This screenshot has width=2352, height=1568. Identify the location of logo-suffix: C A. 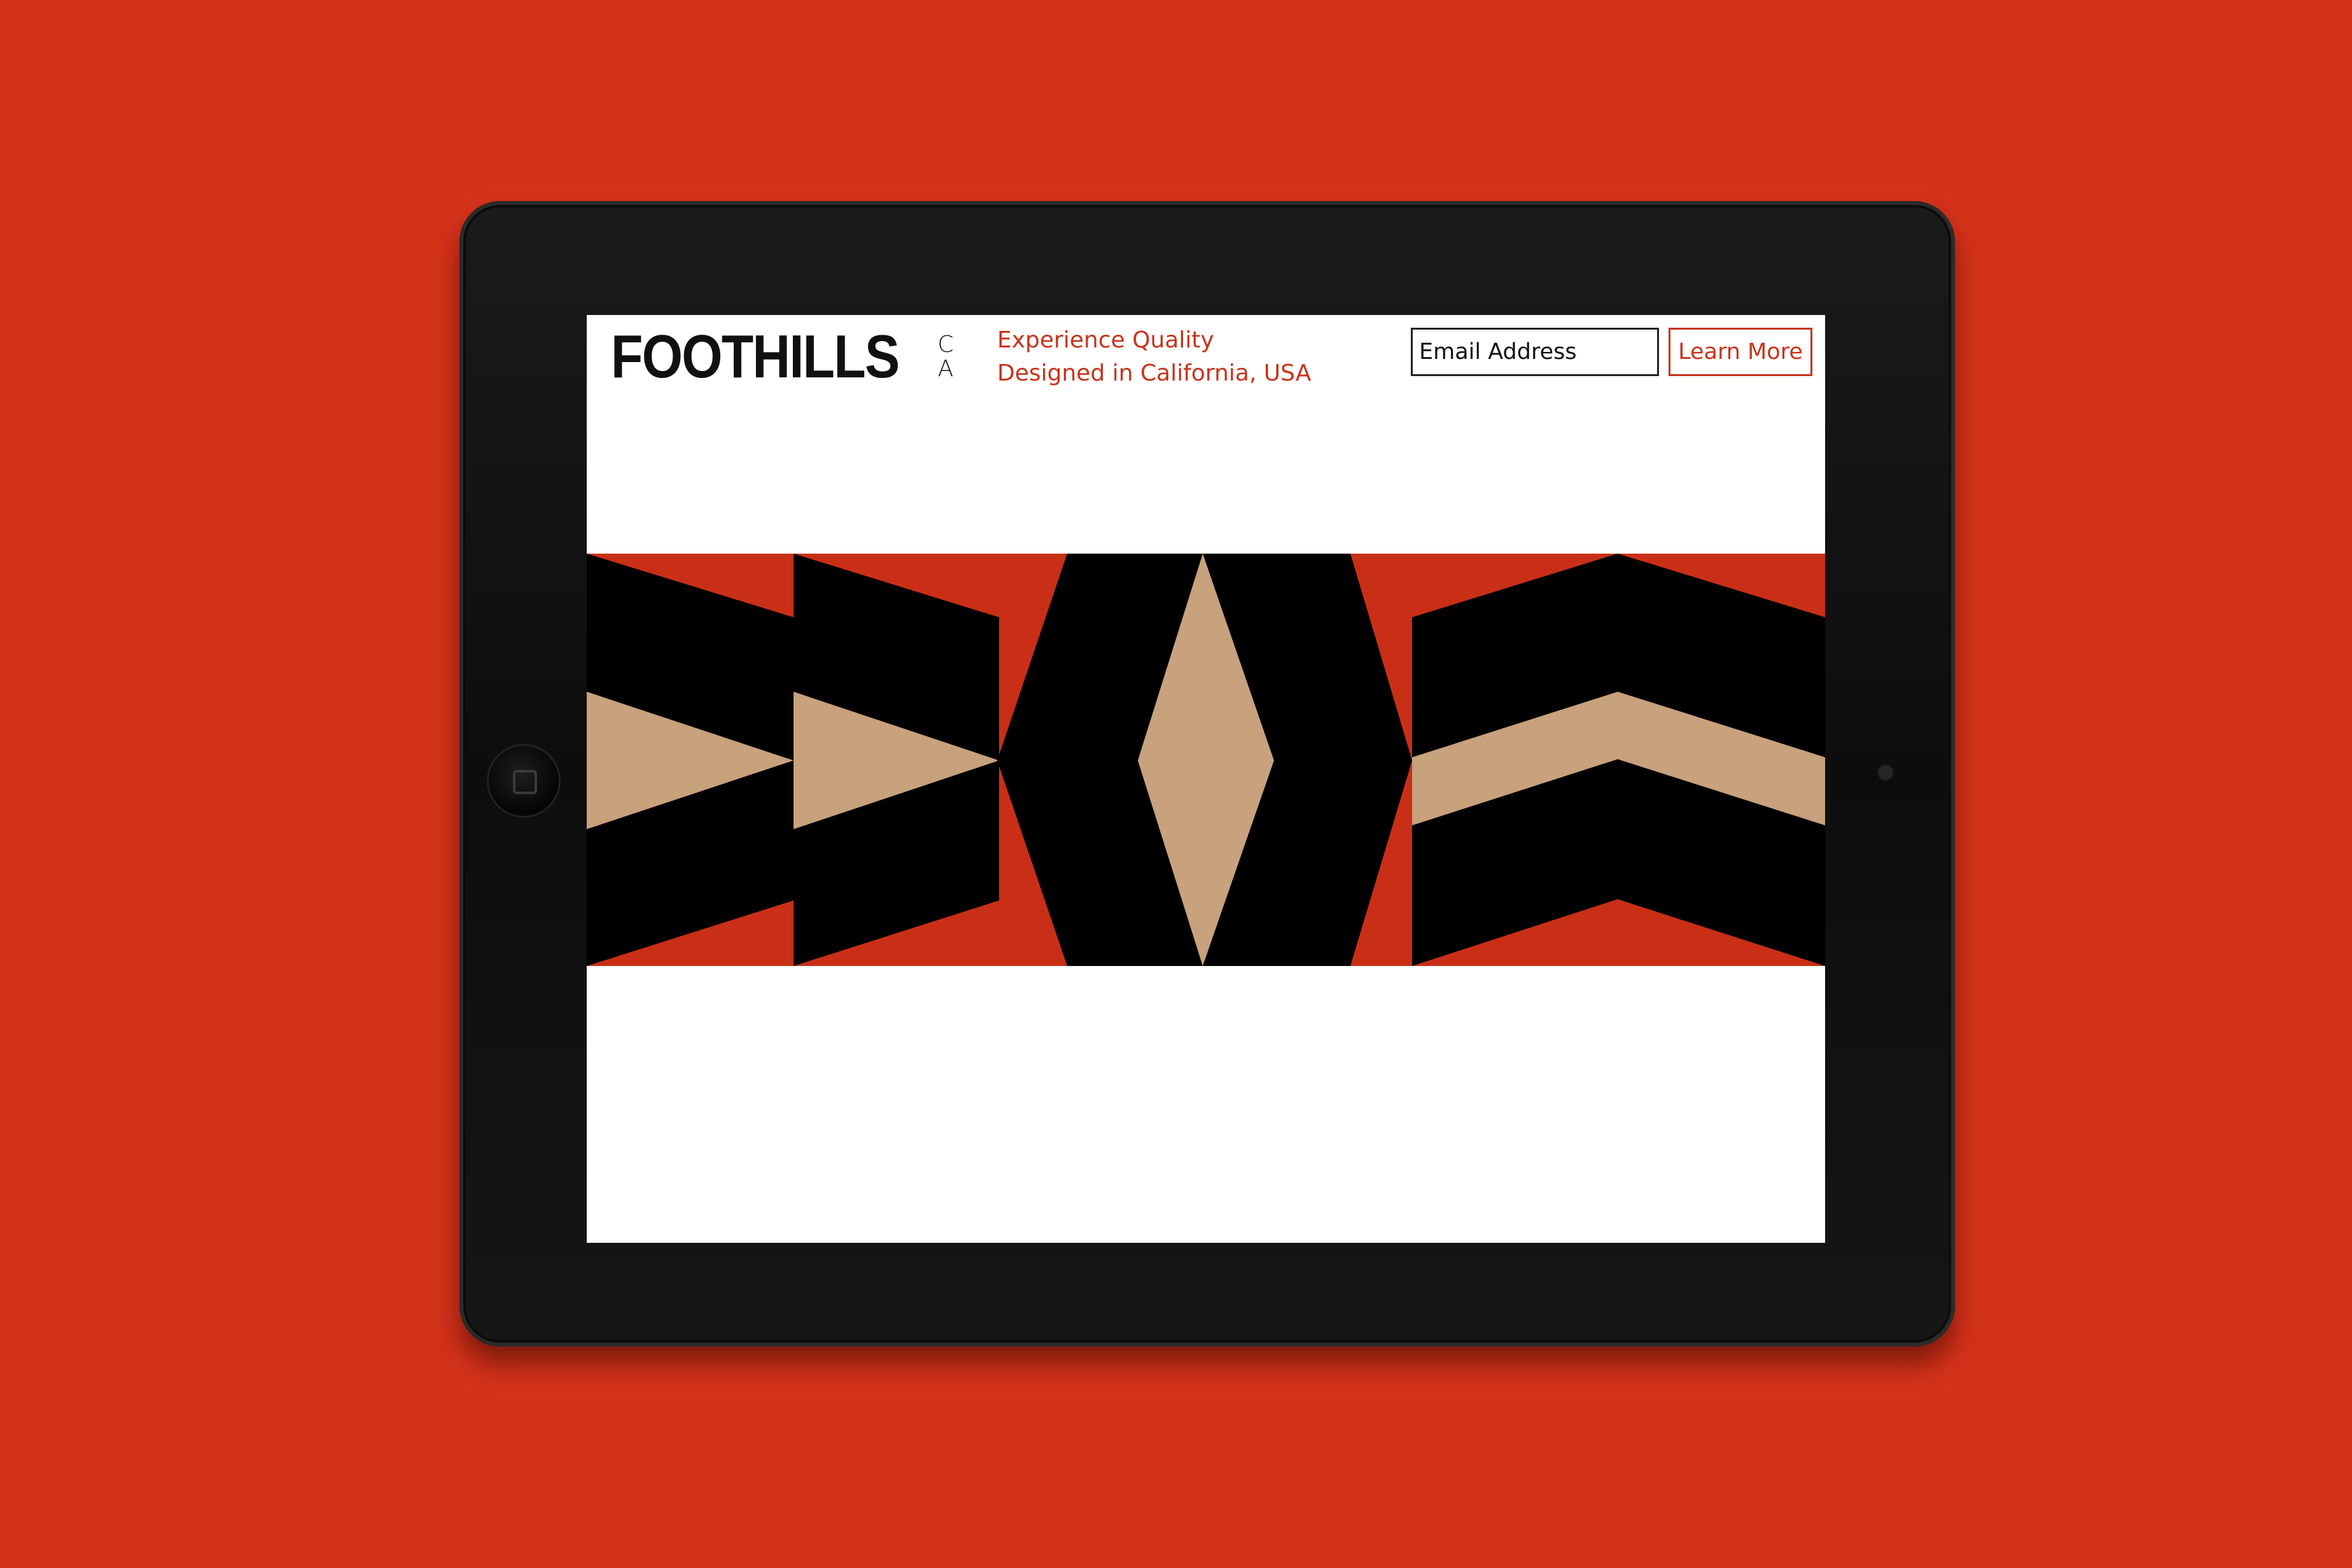
(945, 357).